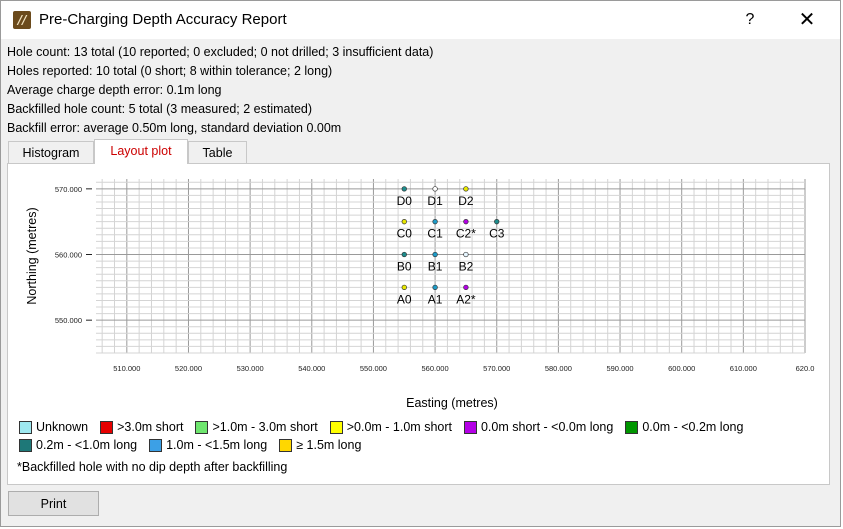  What do you see at coordinates (68, 320) in the screenshot?
I see `y-tick-label: 550.000` at bounding box center [68, 320].